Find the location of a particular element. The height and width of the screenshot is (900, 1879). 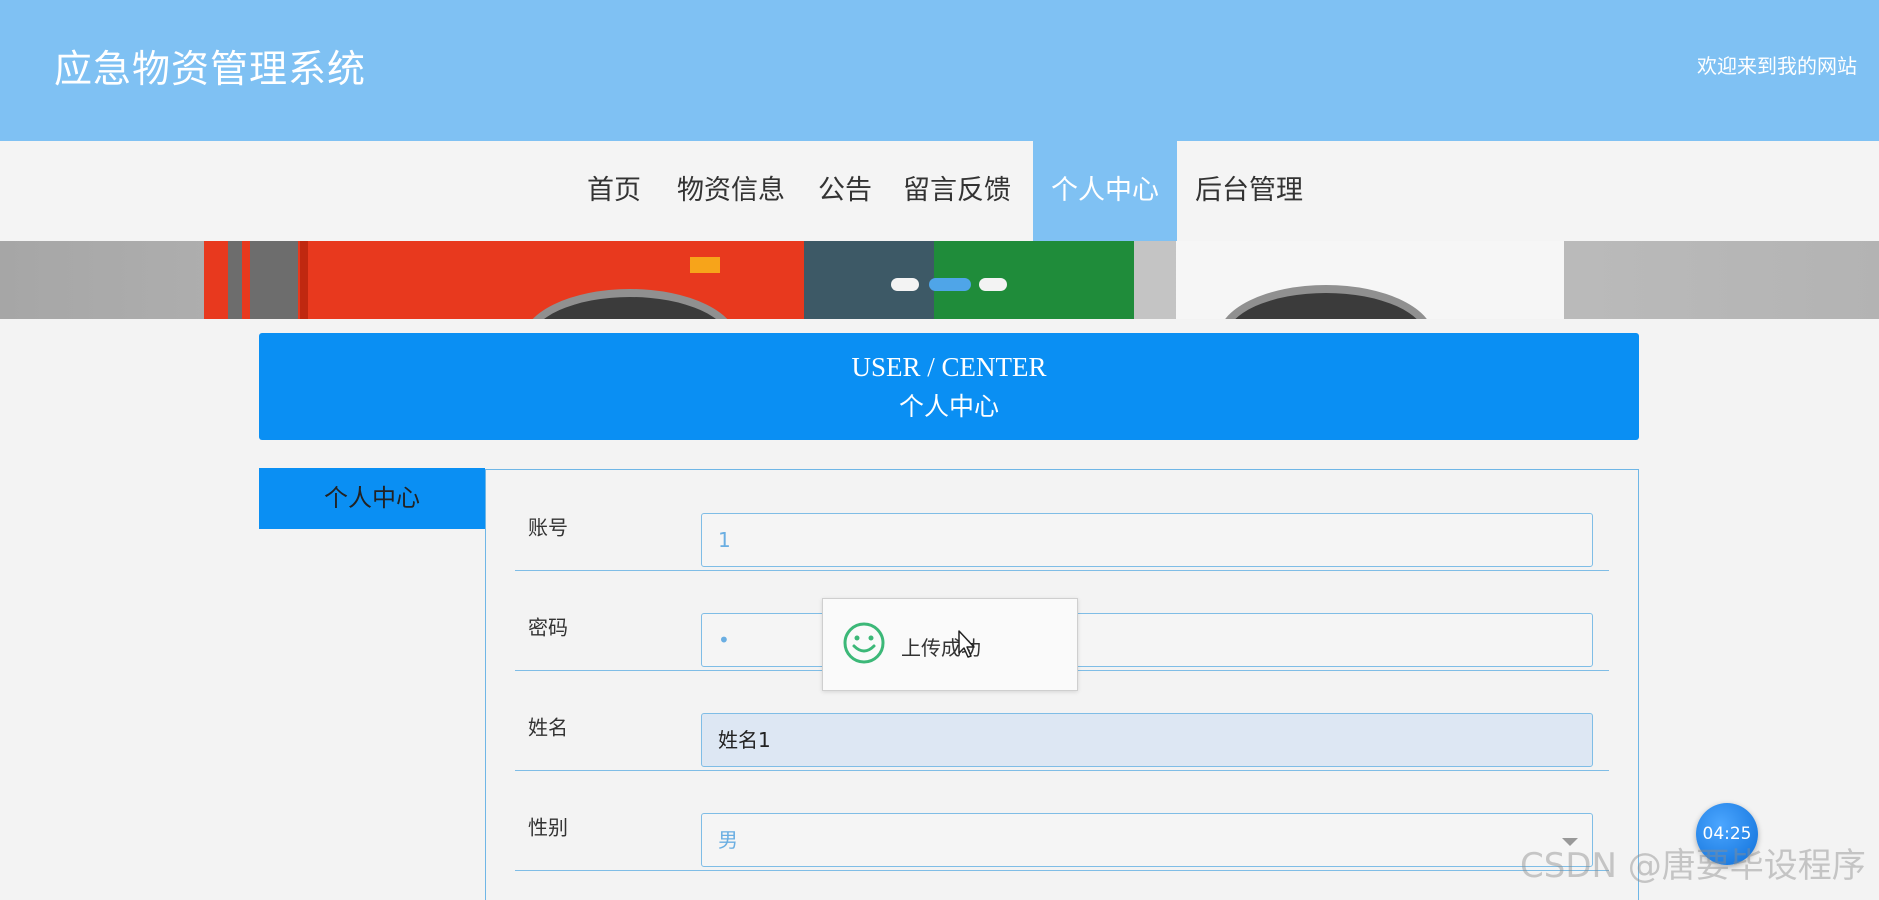

mouse-cursor-icon is located at coordinates (966, 644).